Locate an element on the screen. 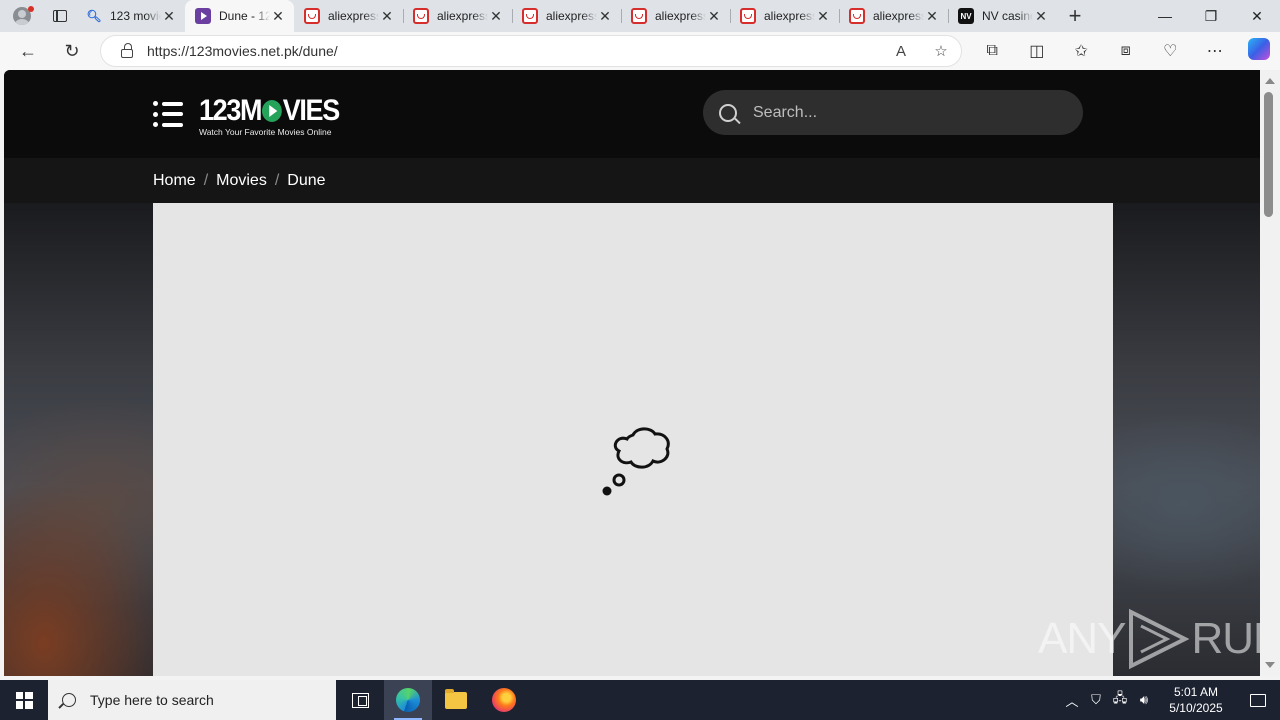  profile-avatar-icon is located at coordinates (22, 16).